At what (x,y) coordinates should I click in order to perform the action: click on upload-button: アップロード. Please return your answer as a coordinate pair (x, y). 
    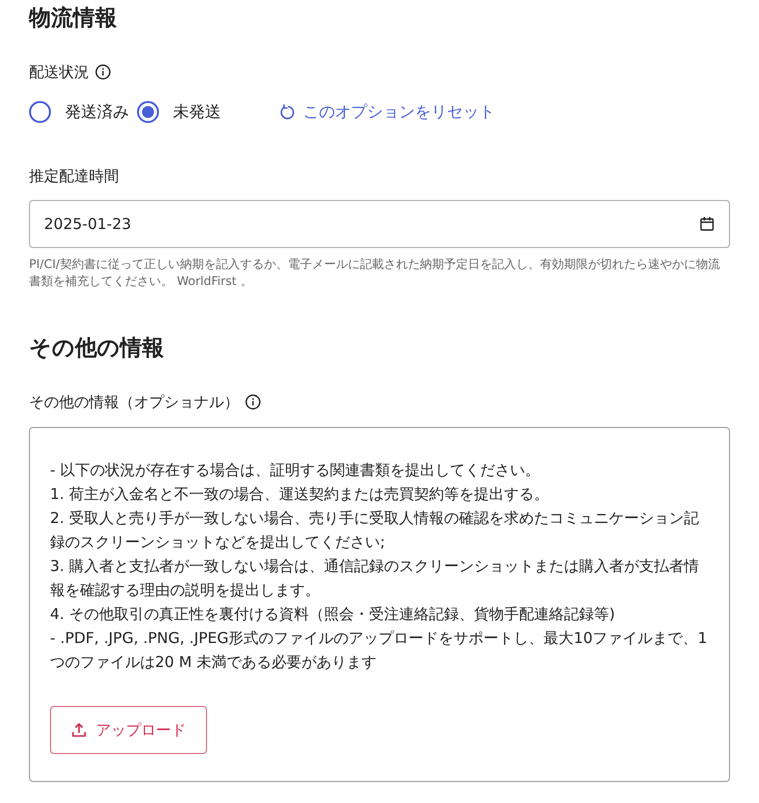
    Looking at the image, I should click on (128, 730).